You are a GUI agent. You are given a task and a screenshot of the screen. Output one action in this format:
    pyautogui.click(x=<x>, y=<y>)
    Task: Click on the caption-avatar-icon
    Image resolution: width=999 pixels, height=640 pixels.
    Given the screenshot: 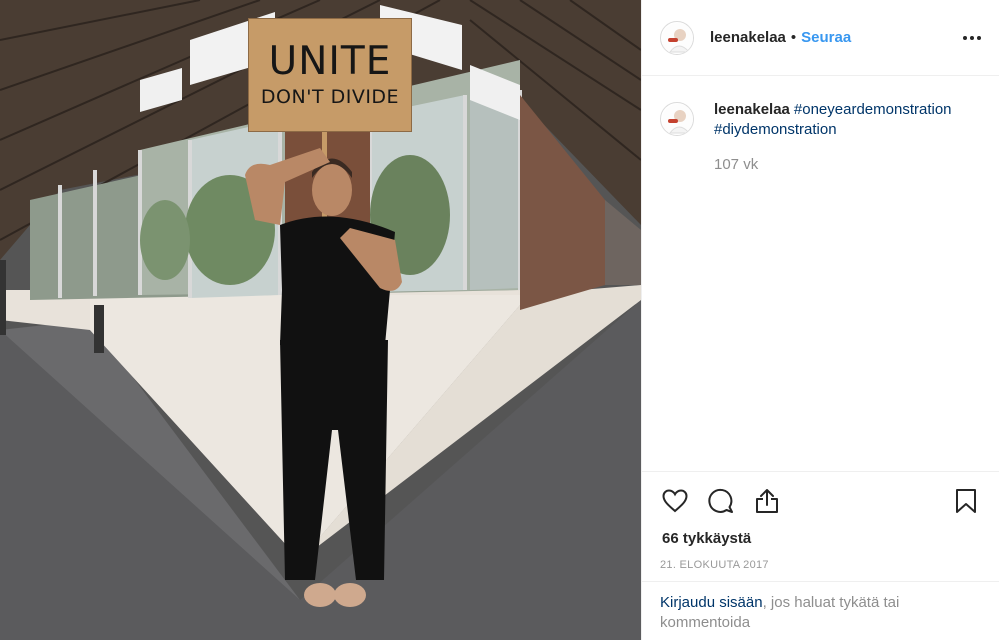 What is the action you would take?
    pyautogui.click(x=677, y=119)
    